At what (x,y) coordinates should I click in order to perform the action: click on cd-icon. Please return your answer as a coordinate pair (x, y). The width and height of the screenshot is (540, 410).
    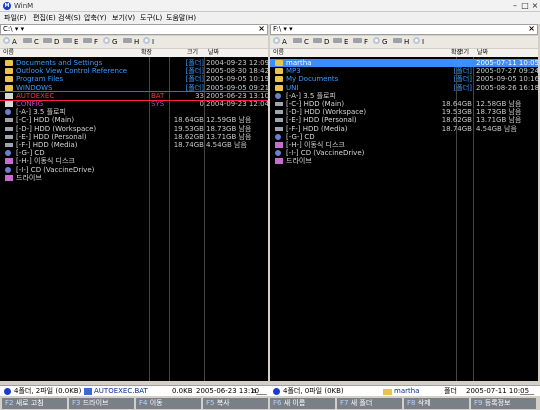
    Looking at the image, I should click on (8, 153).